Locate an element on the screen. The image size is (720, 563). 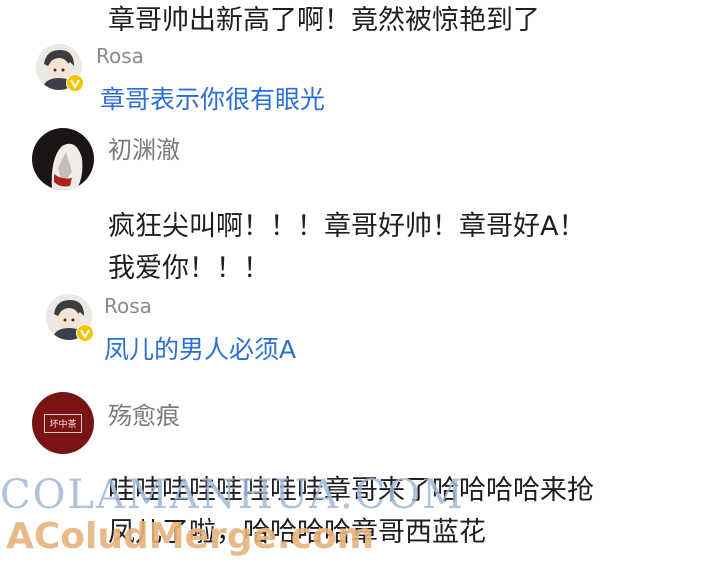
watermark-text: COLAMANHUA.COM is located at coordinates (233, 495).